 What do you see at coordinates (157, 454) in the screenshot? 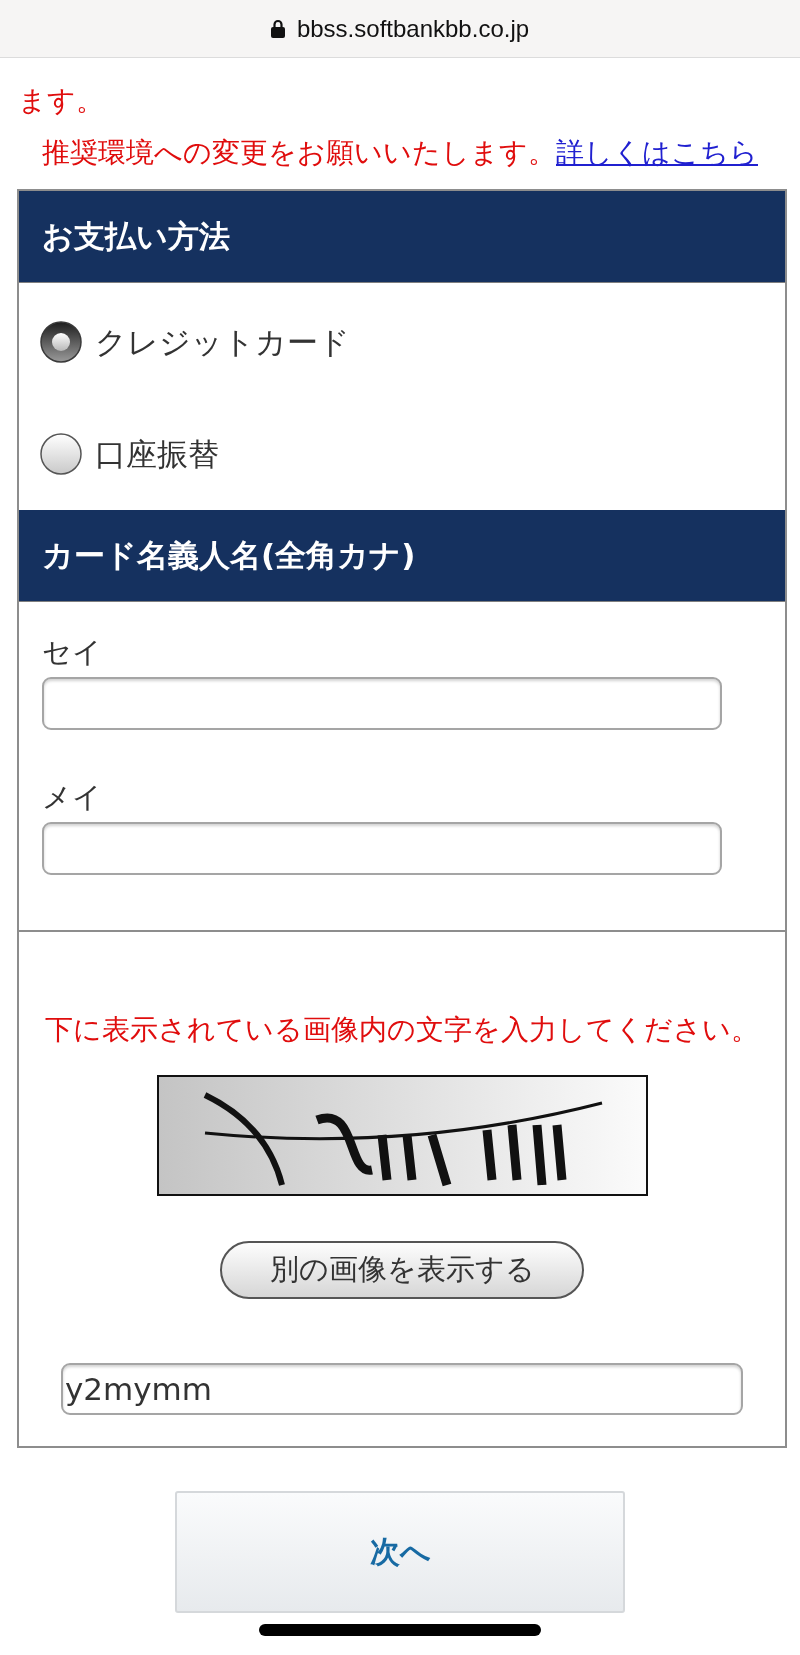
I see `radio-label: 口座振替` at bounding box center [157, 454].